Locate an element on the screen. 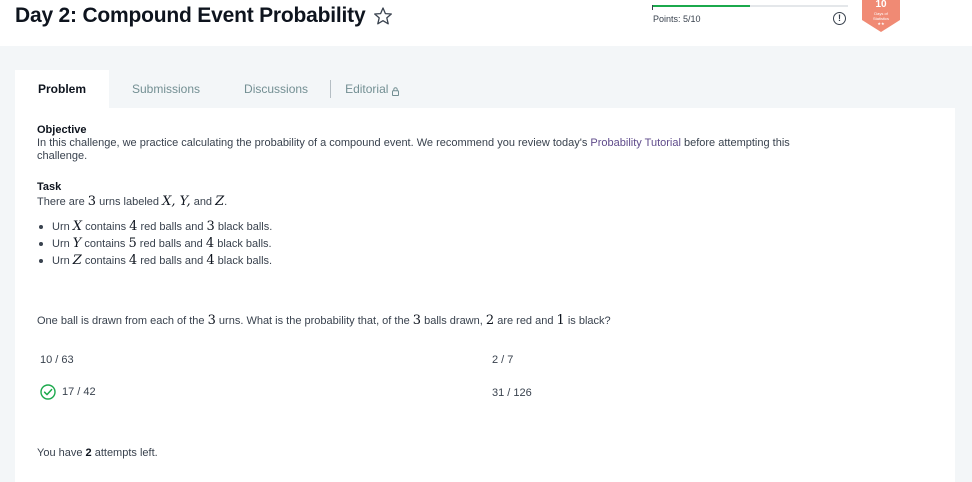  probability-tutorial-link: Probability Tutorial is located at coordinates (635, 143).